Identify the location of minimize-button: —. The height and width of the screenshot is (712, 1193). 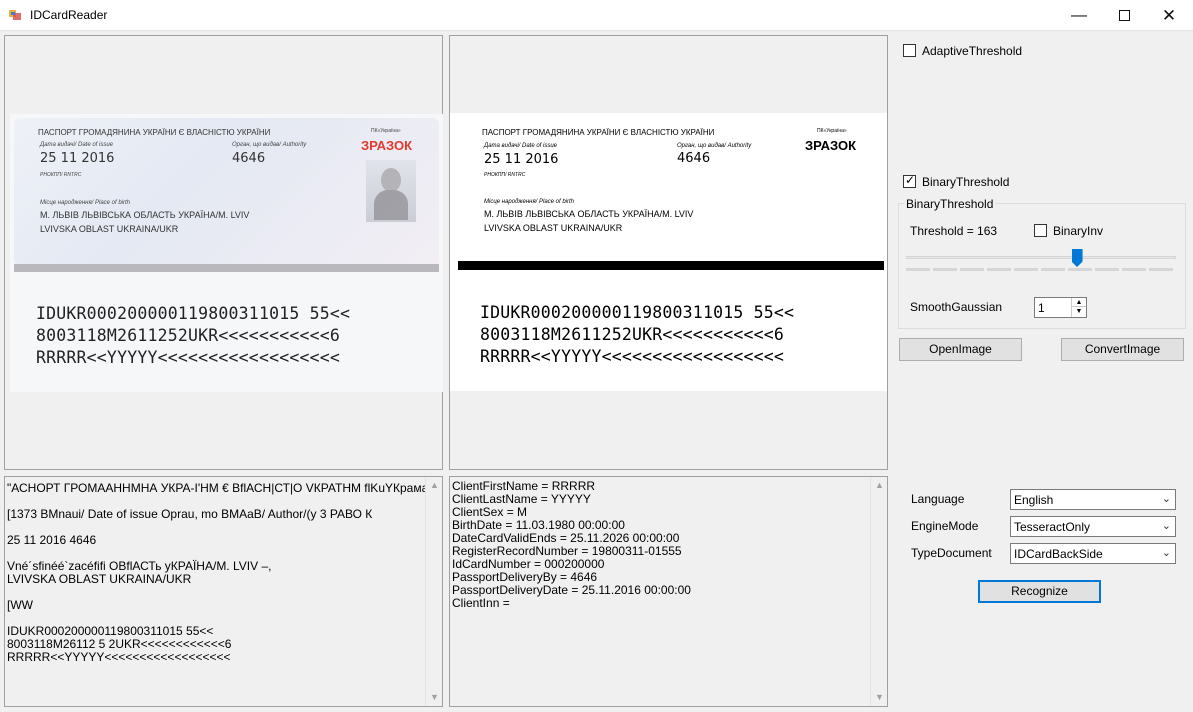
(1079, 15).